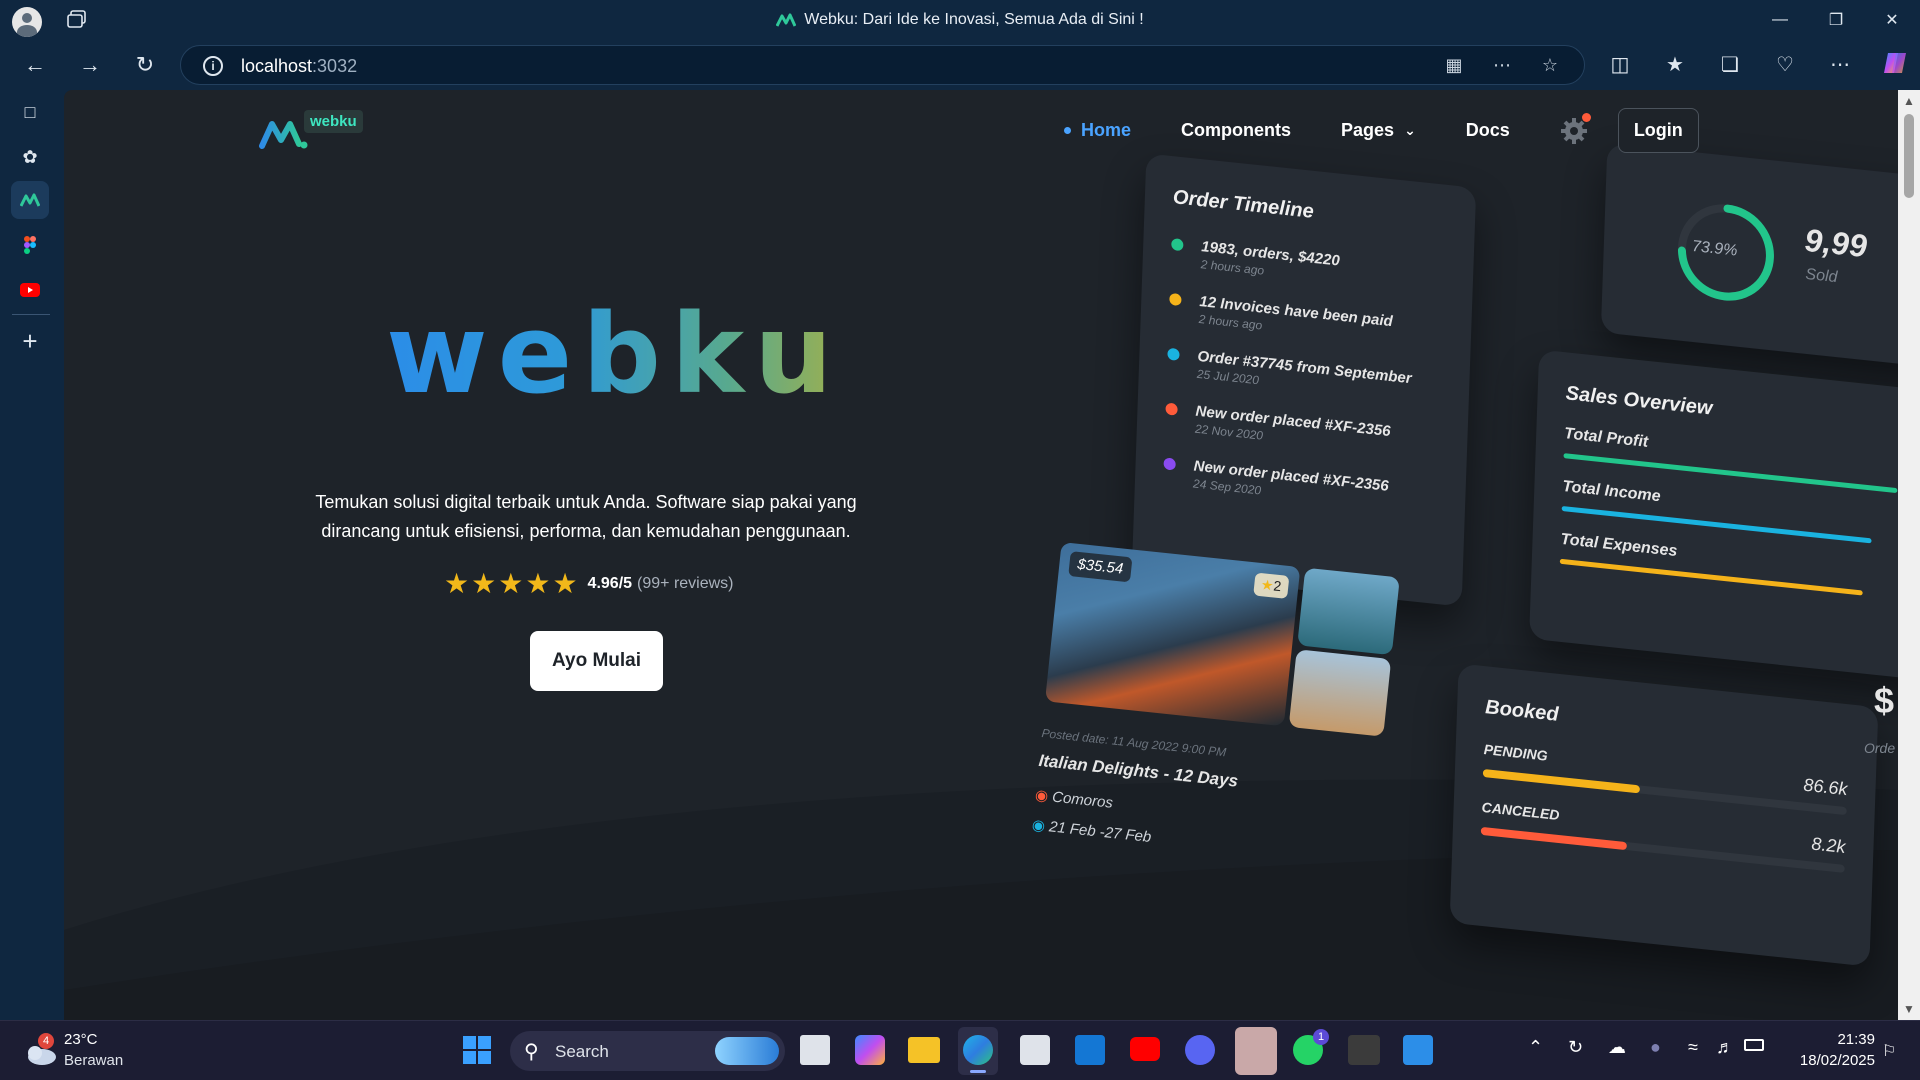 The height and width of the screenshot is (1080, 1920). Describe the element at coordinates (1535, 1047) in the screenshot. I see `chevron-up-icon: ⌃` at that location.